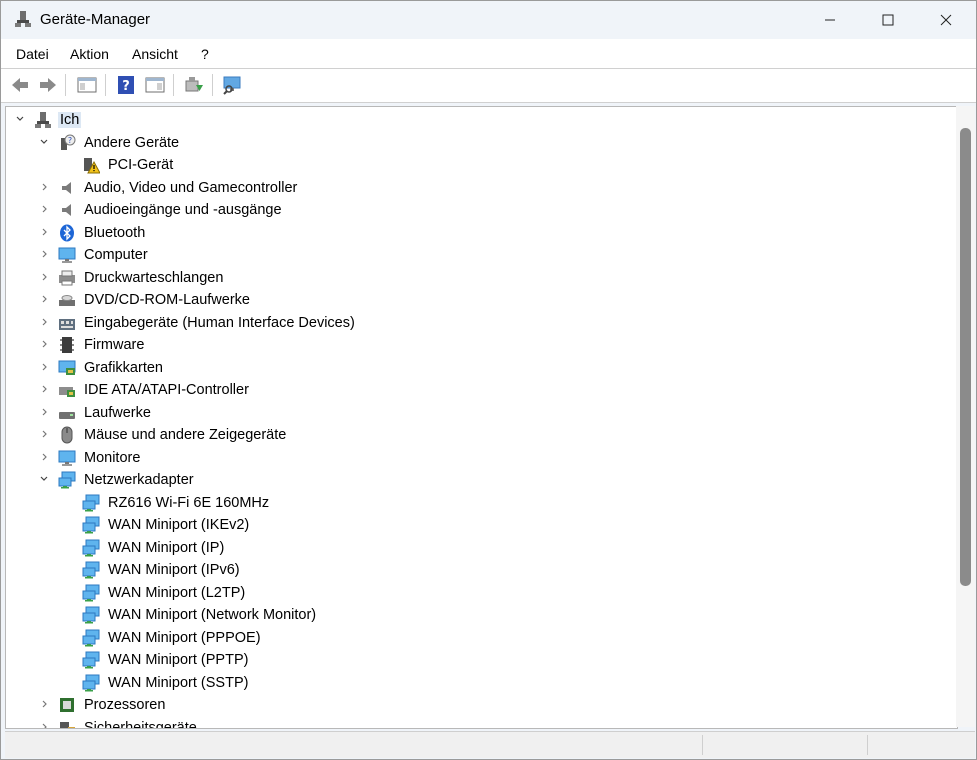 This screenshot has height=760, width=977. I want to click on menu-bar: Datei Aktion Ansicht ?, so click(488, 53).